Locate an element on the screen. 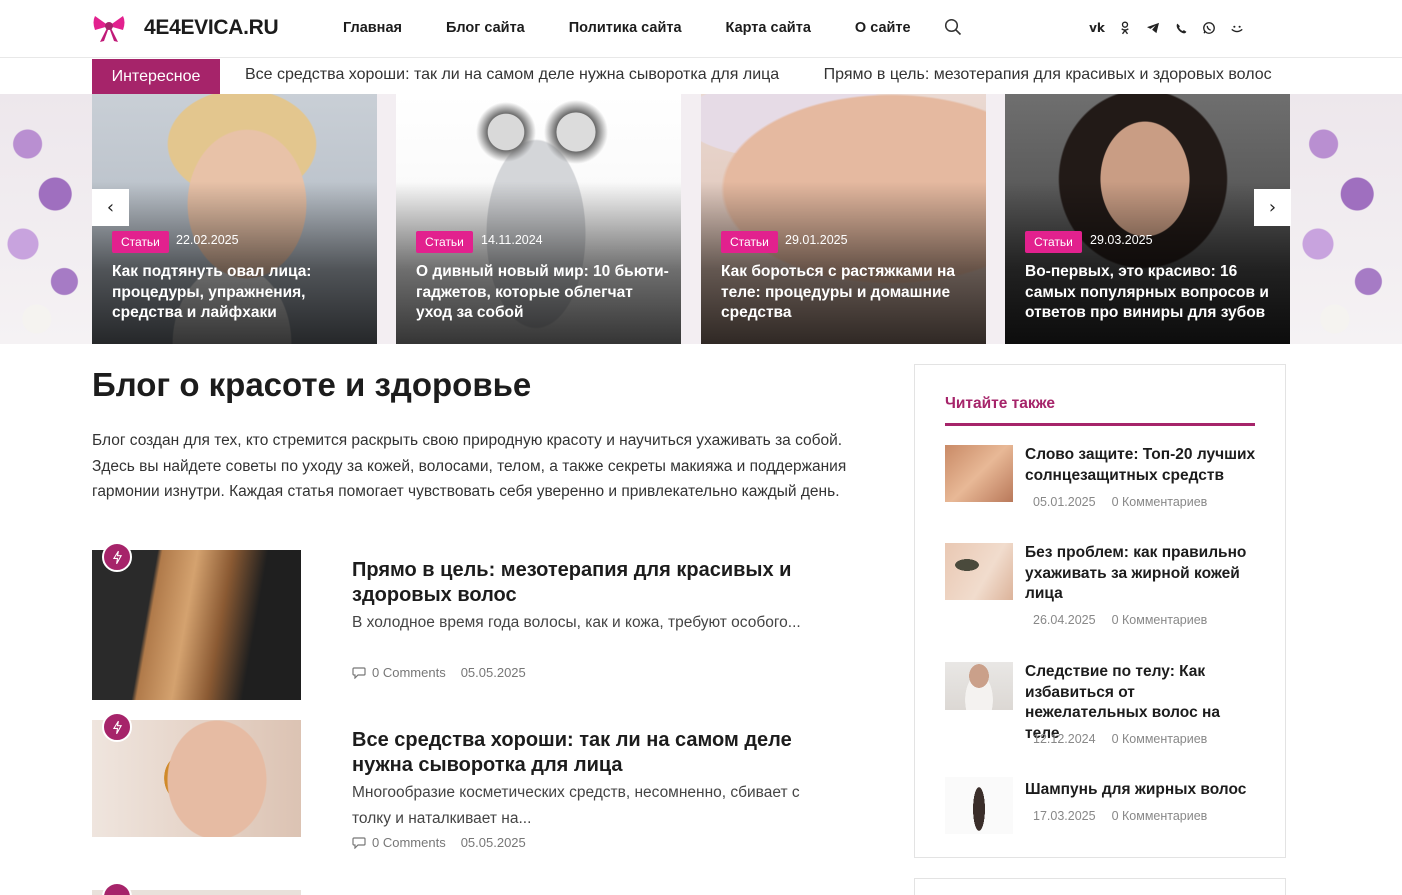 The image size is (1402, 895). odnoklassniki-icon is located at coordinates (1125, 28).